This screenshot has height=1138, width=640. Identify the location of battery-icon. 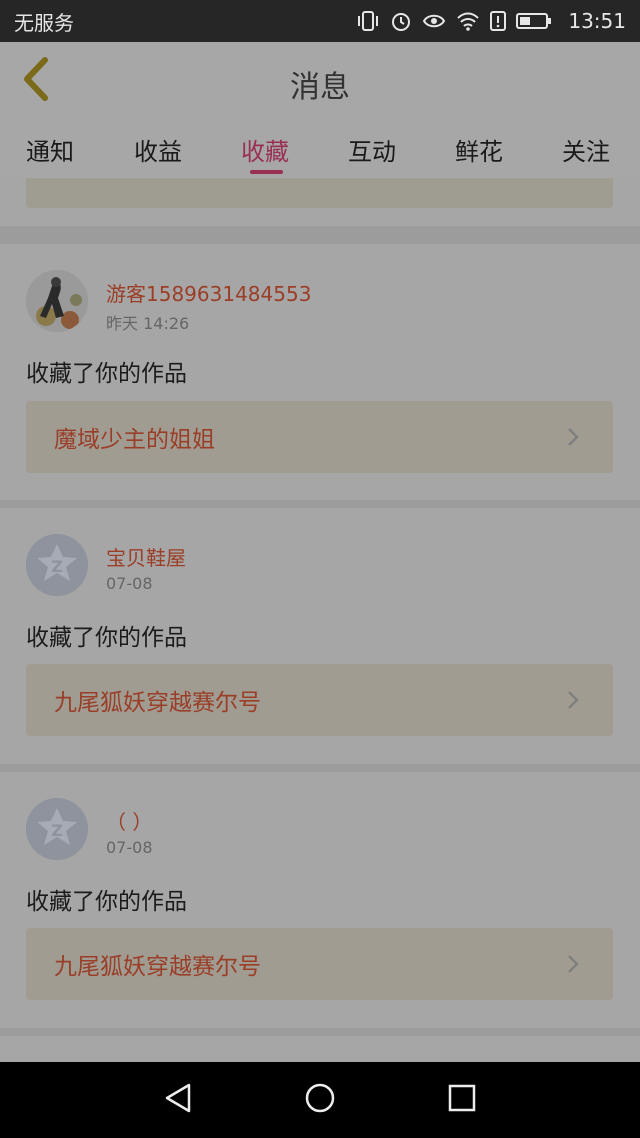
(534, 21).